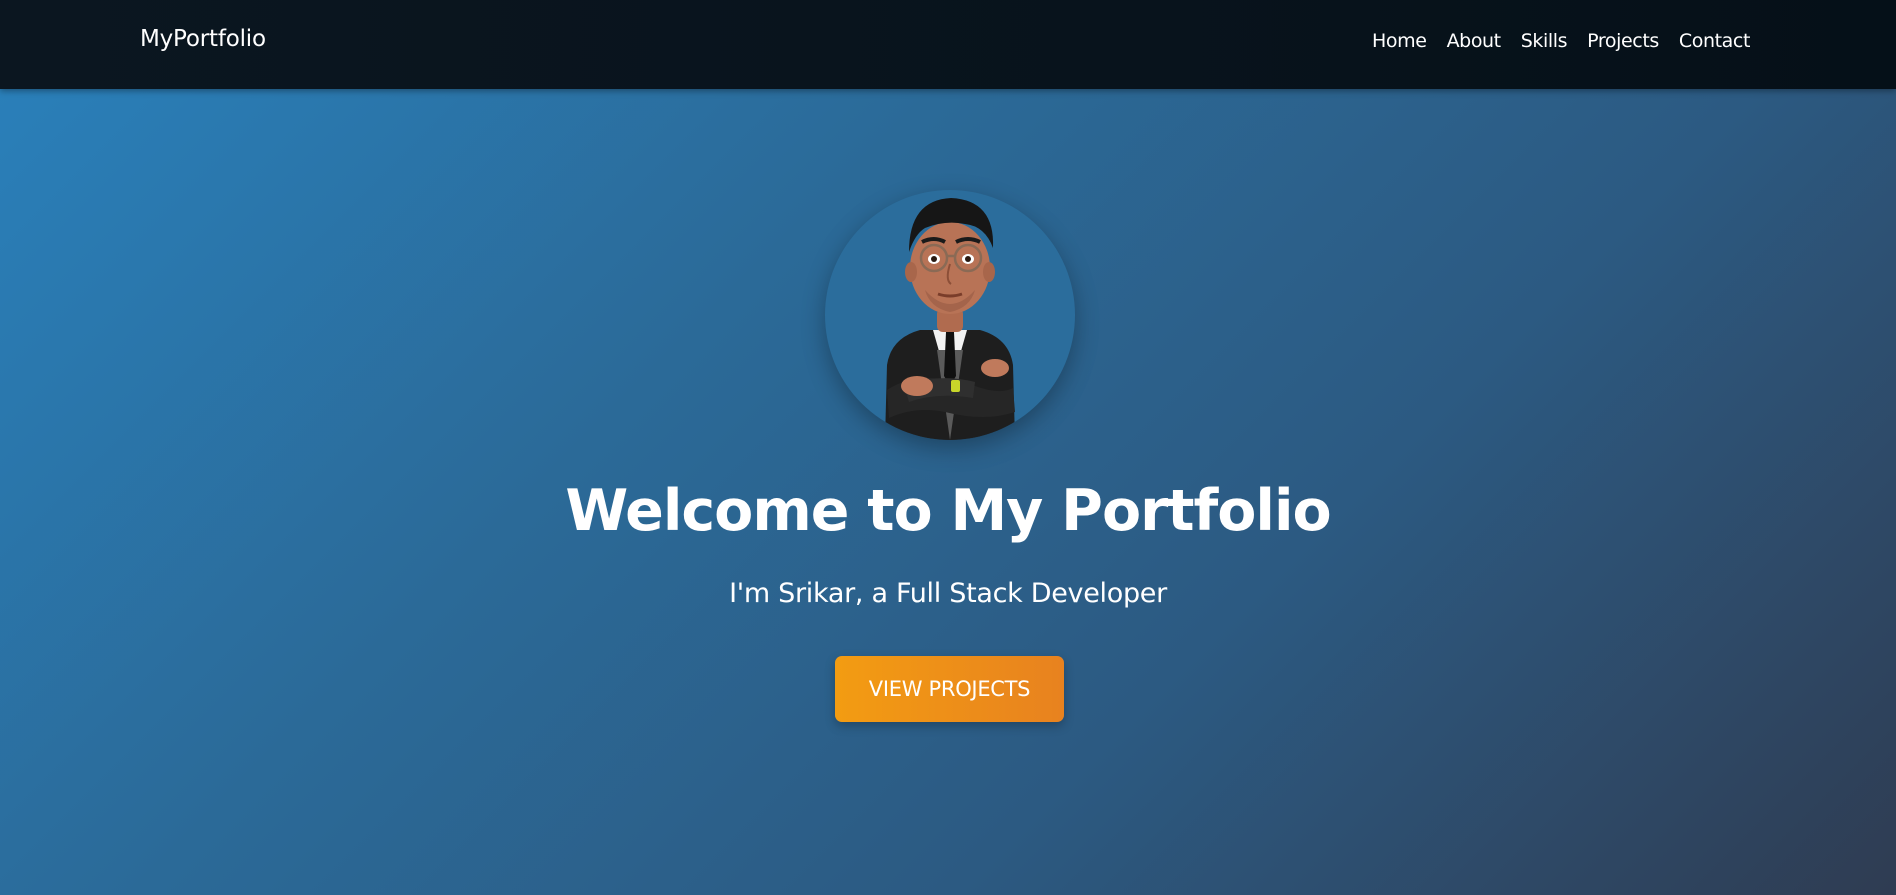  I want to click on hero-subtitle: I'm Srikar, a Full Stack Developer, so click(948, 593).